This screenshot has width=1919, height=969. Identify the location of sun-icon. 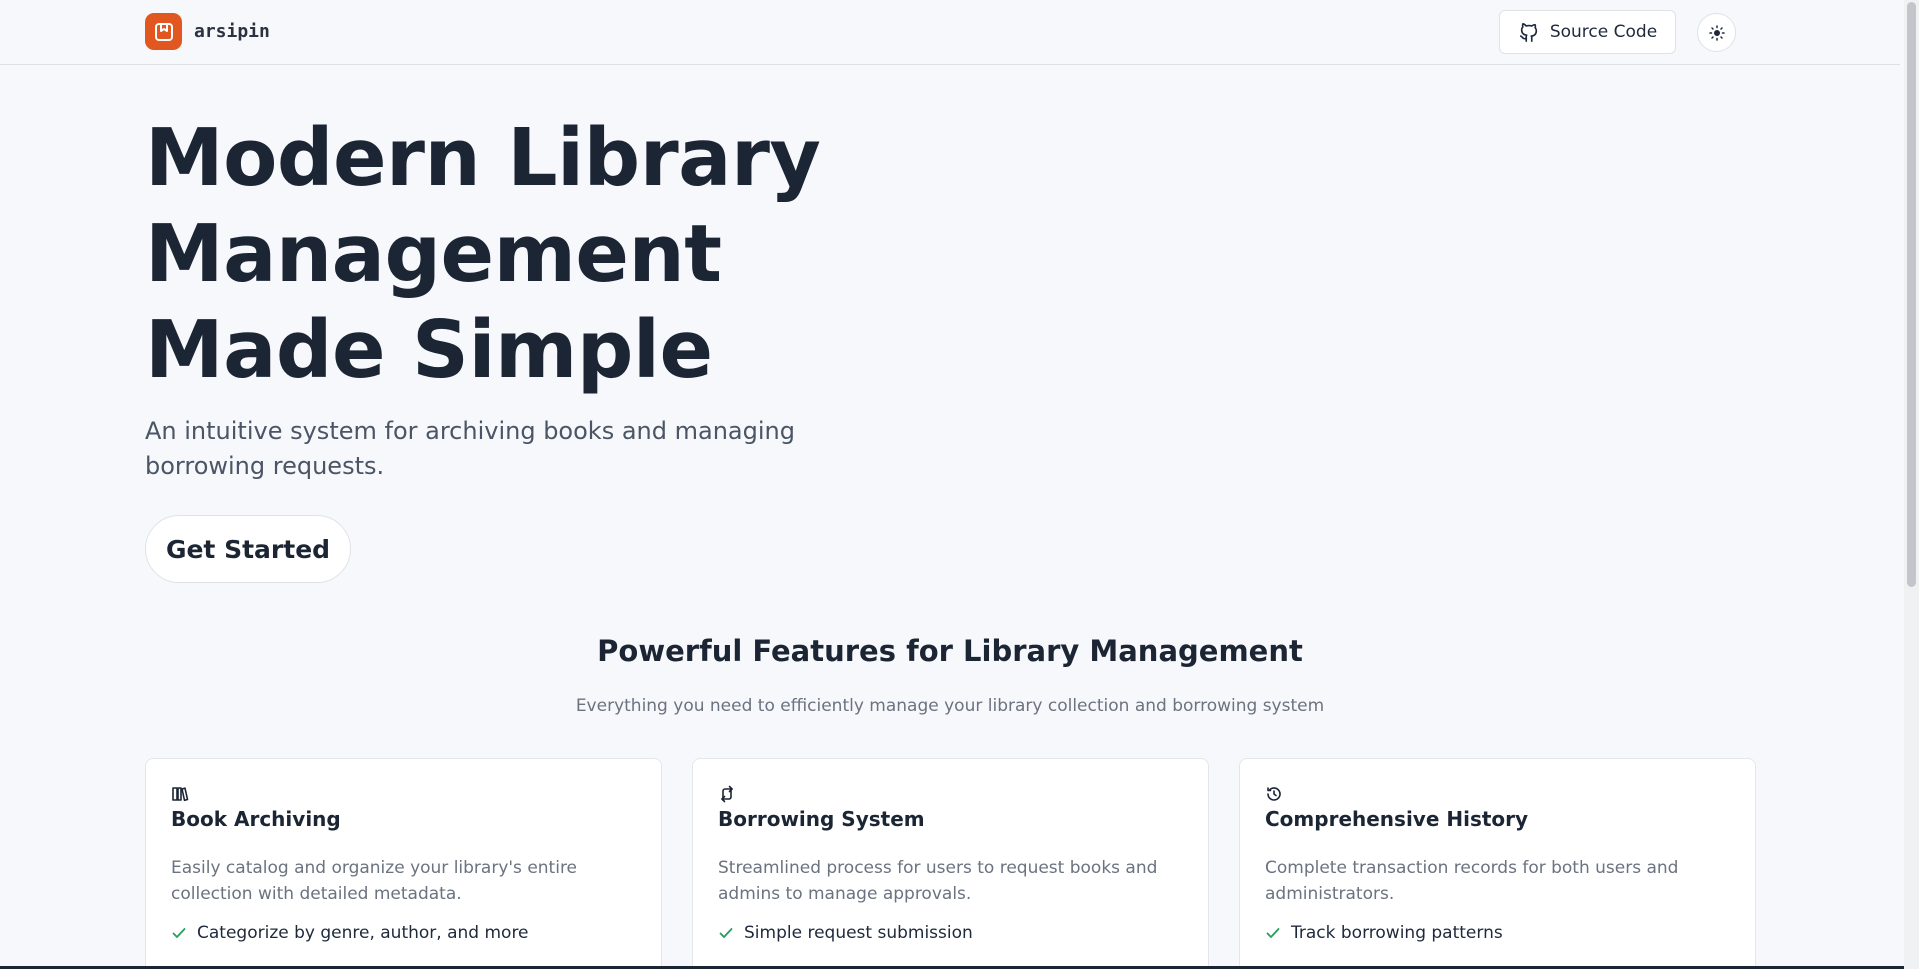
(1716, 32).